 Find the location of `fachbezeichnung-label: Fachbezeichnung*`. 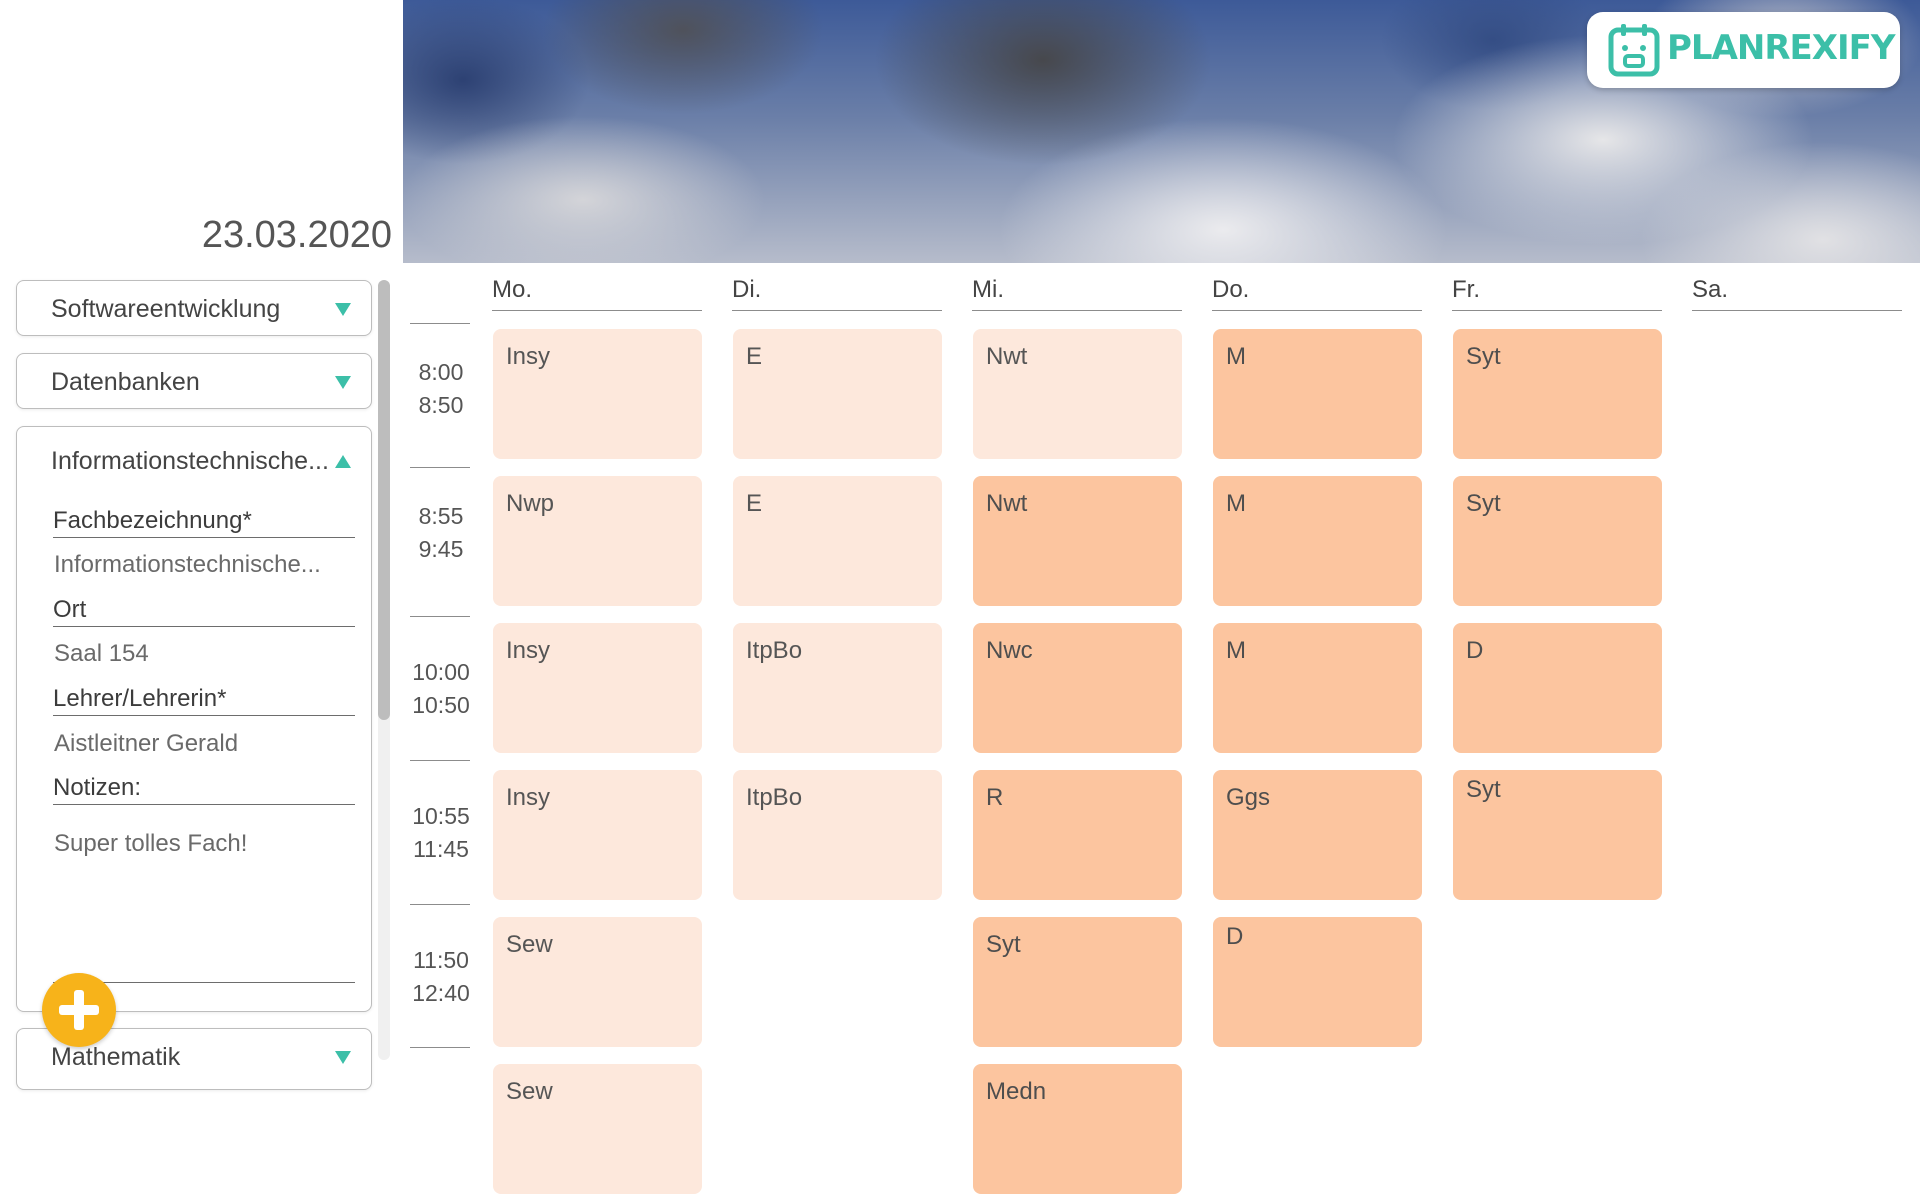

fachbezeichnung-label: Fachbezeichnung* is located at coordinates (204, 522).